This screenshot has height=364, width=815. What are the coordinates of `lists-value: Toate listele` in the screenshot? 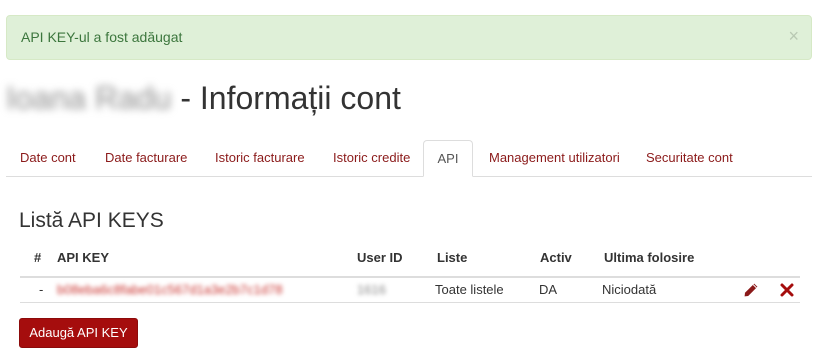 It's located at (469, 289).